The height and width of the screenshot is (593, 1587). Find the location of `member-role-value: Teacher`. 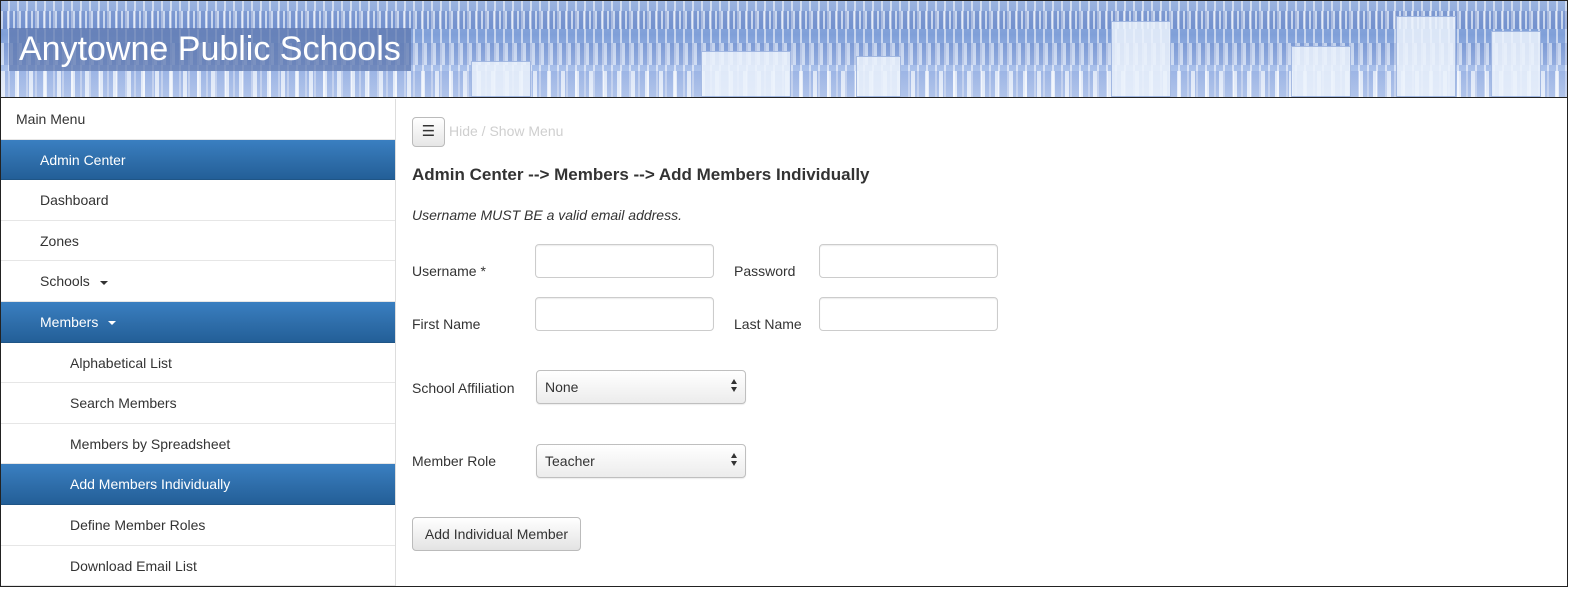

member-role-value: Teacher is located at coordinates (570, 461).